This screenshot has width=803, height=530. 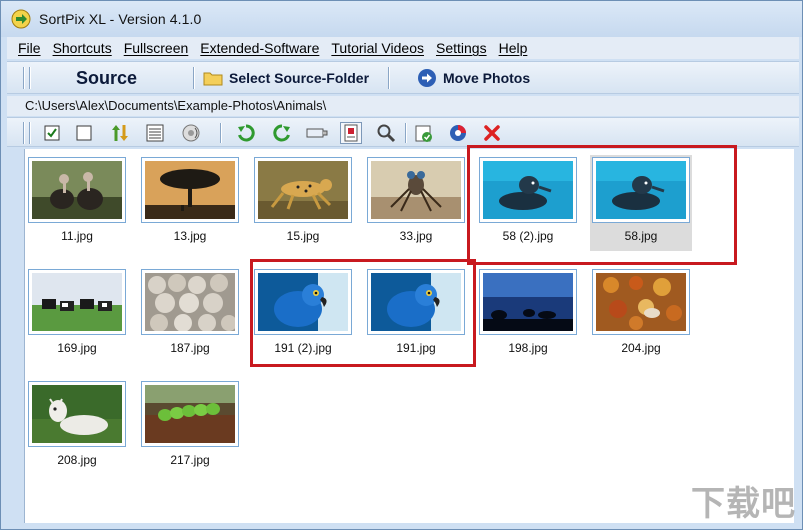 What do you see at coordinates (401, 19) in the screenshot?
I see `title-bar: SortPix XL - Version 4.1.0` at bounding box center [401, 19].